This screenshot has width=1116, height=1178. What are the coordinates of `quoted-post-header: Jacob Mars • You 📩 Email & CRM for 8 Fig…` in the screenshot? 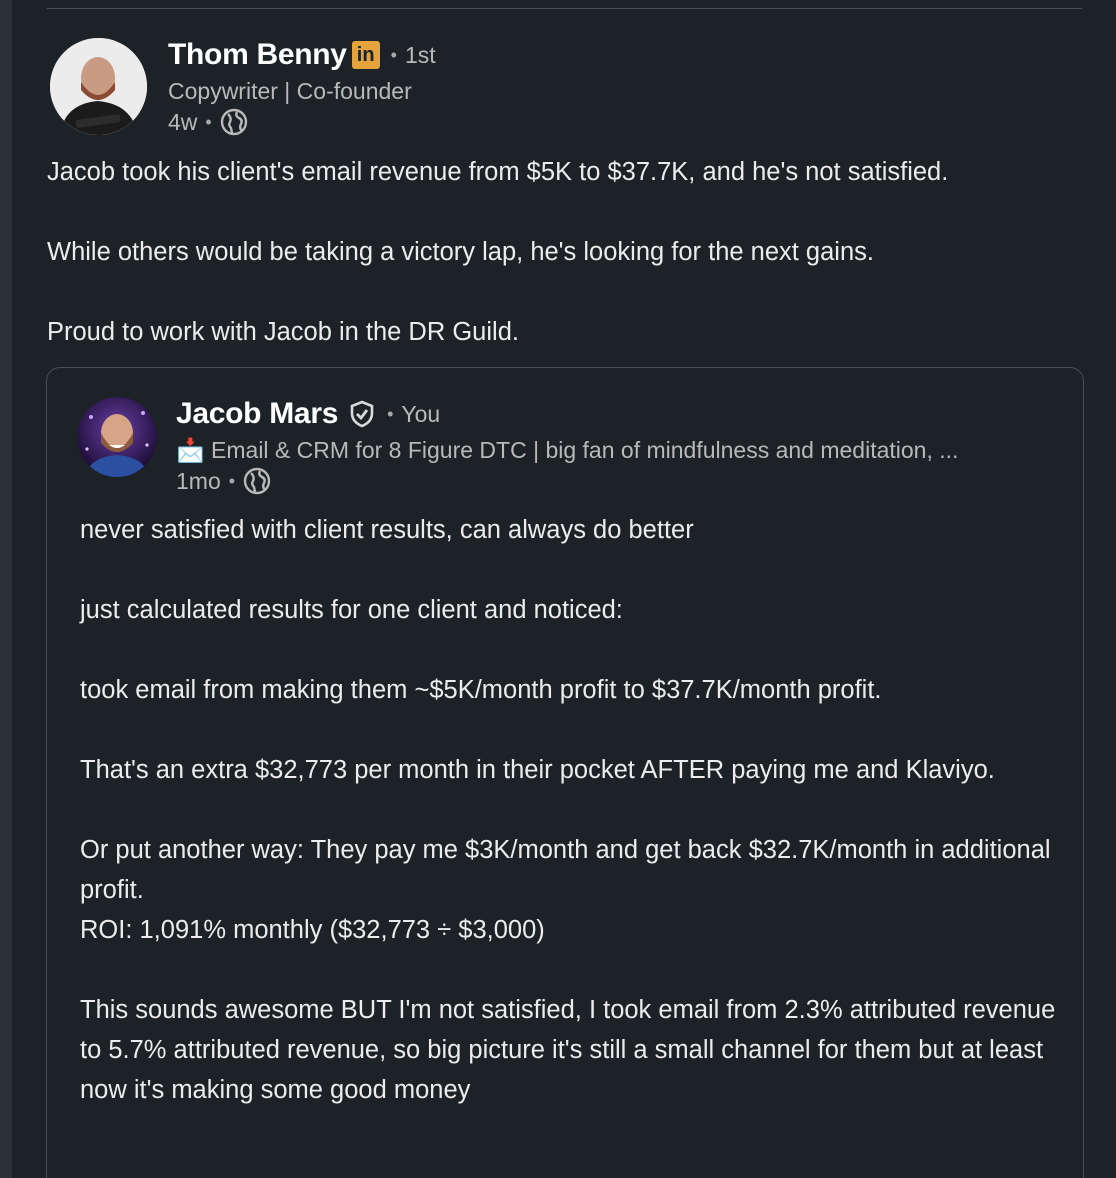 It's located at (517, 447).